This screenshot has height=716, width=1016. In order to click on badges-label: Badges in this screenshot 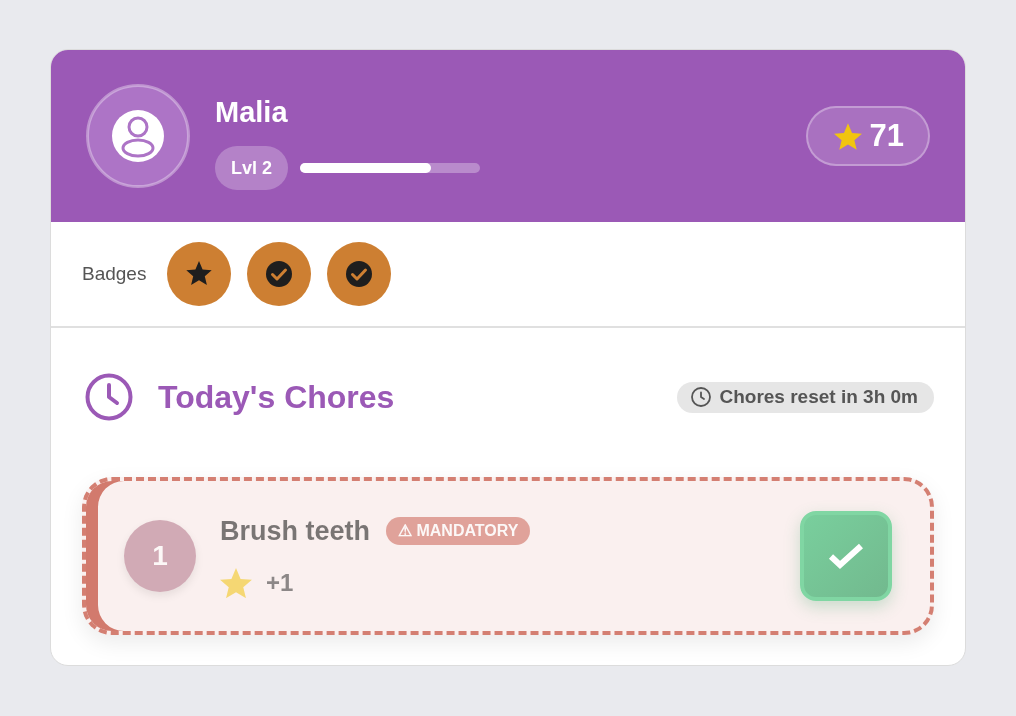, I will do `click(114, 274)`.